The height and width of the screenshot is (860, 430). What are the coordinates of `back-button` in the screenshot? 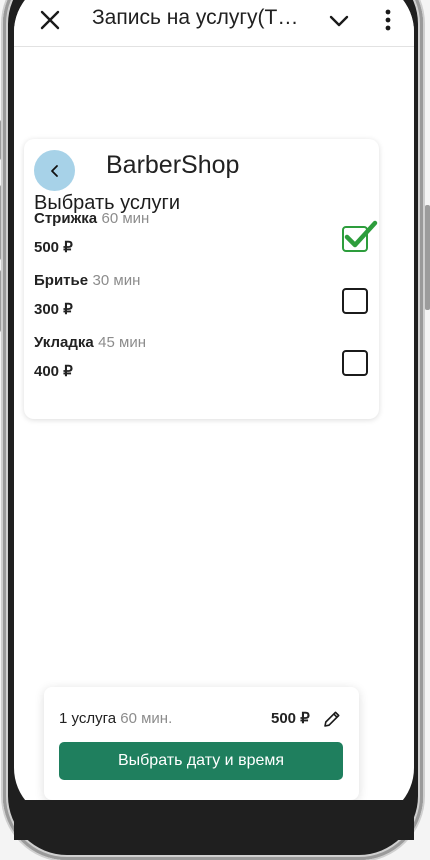 It's located at (54, 170).